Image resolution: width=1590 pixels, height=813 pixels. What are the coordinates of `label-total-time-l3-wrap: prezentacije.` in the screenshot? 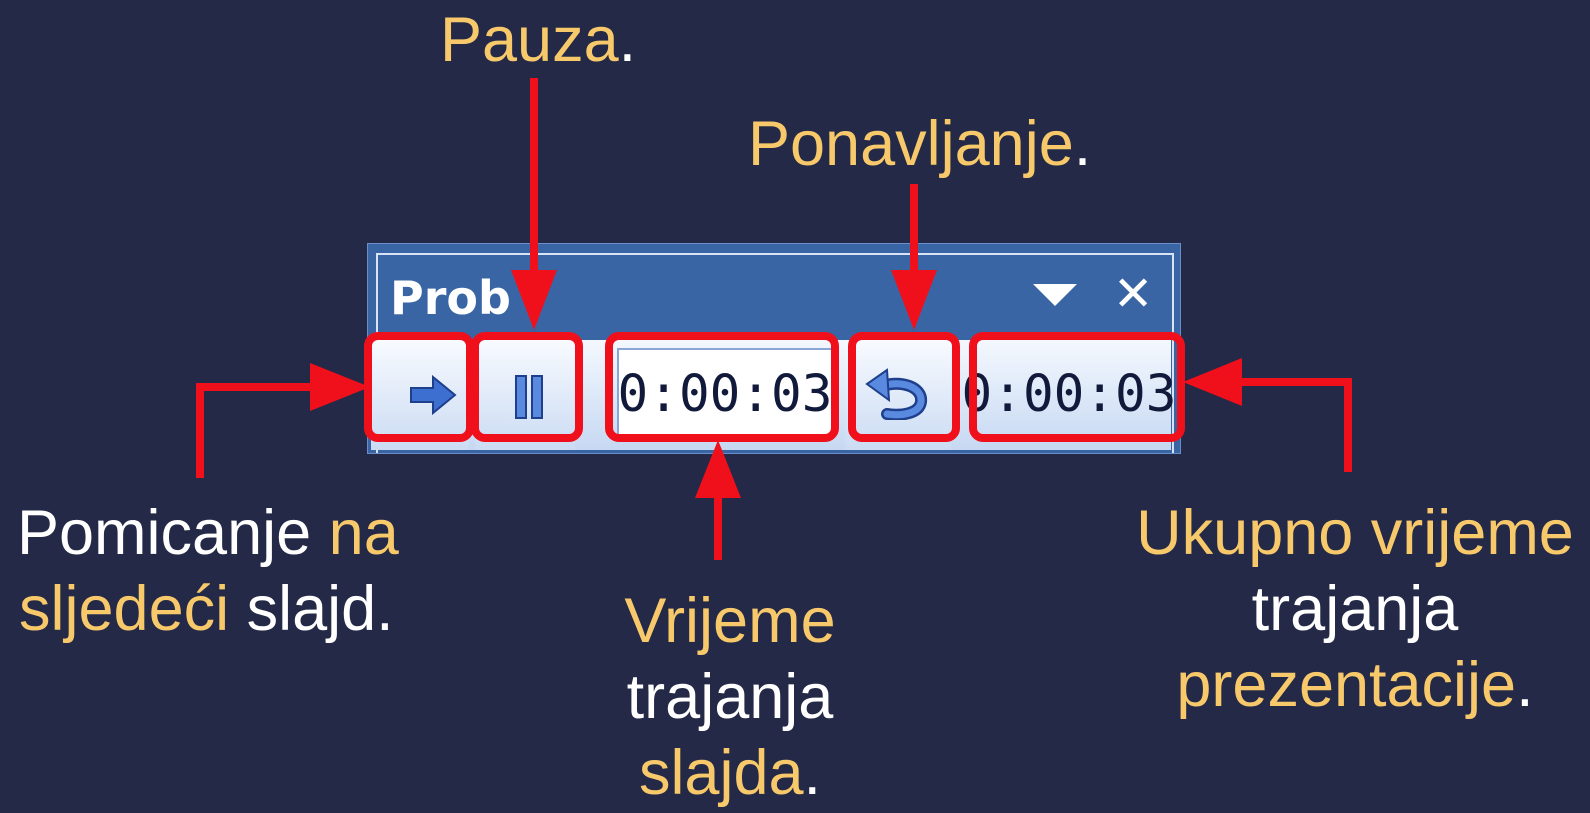 It's located at (1355, 685).